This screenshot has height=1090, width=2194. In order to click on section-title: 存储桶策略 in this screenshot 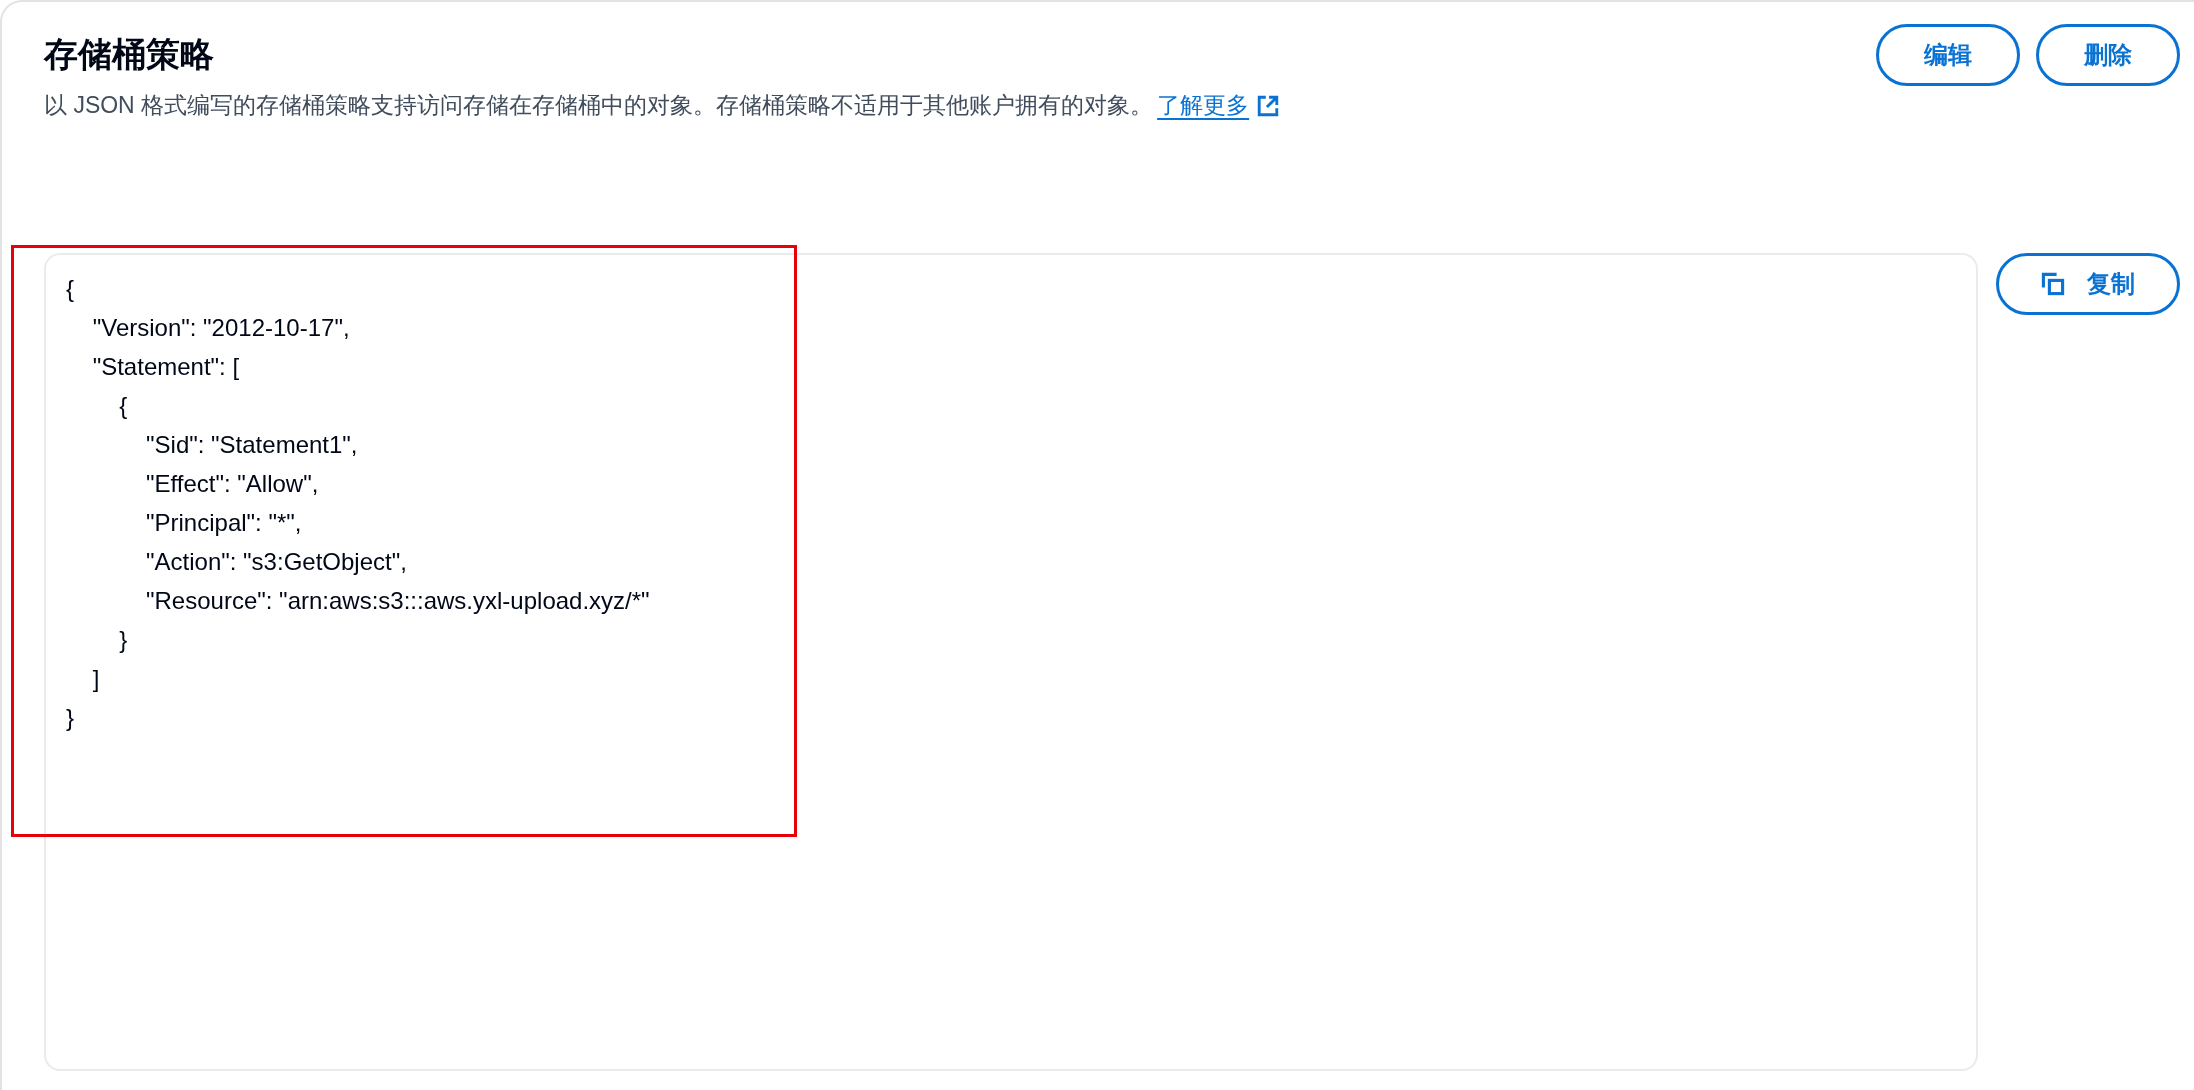, I will do `click(129, 54)`.